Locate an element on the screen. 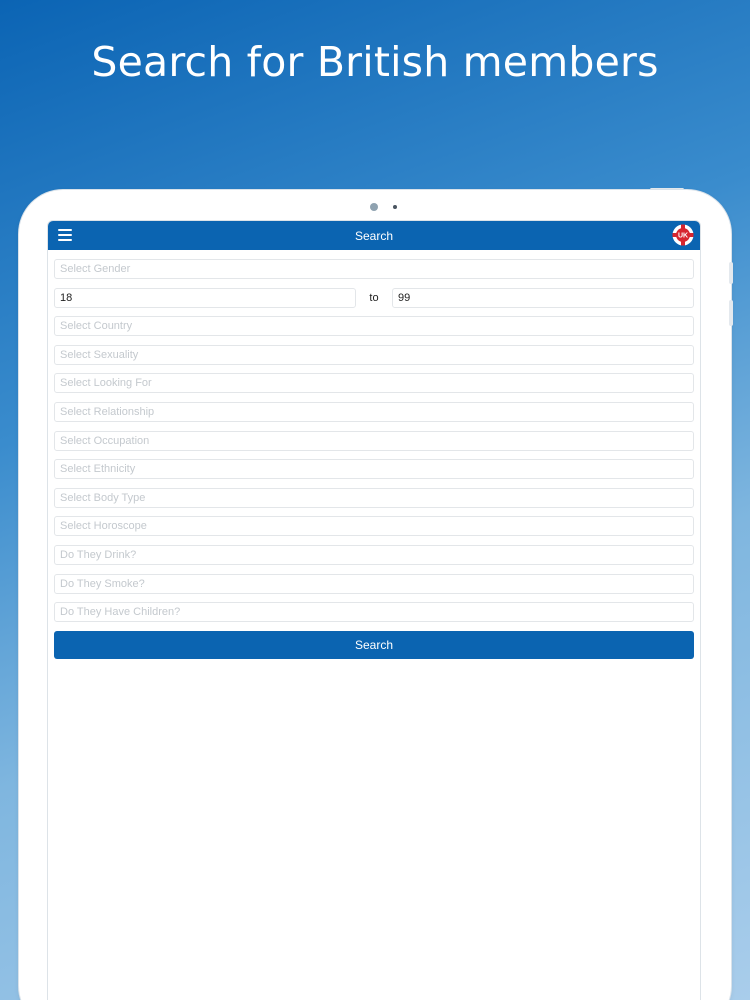 The image size is (750, 1000). search-button: Search is located at coordinates (374, 644).